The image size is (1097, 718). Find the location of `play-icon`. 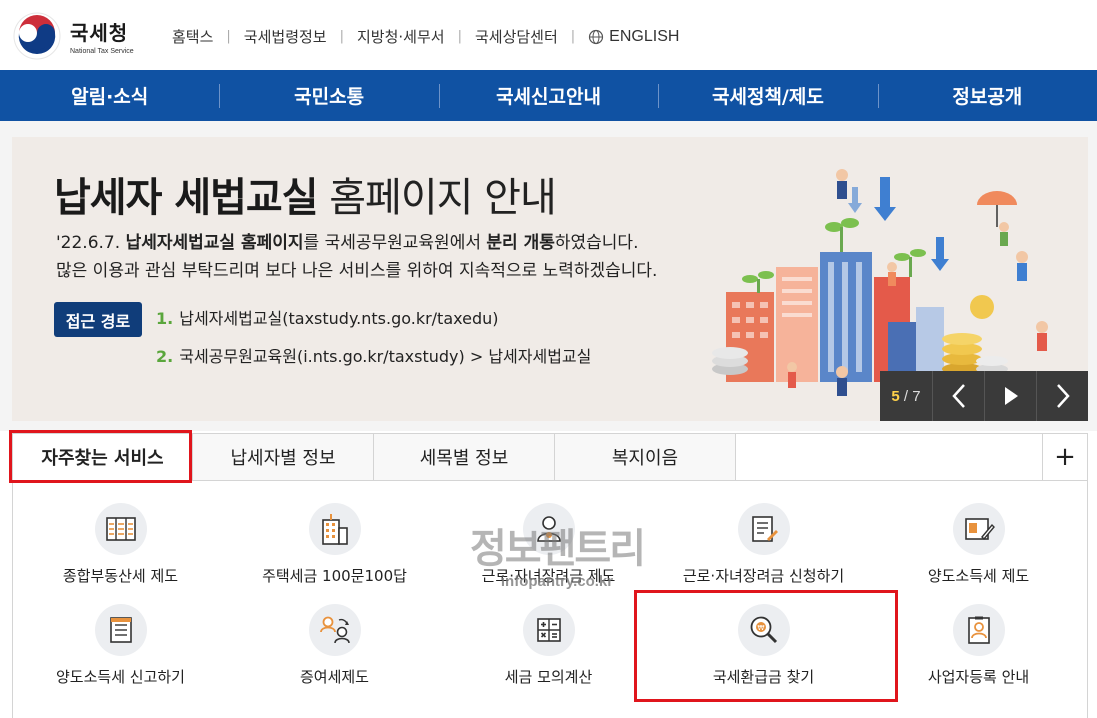

play-icon is located at coordinates (1011, 396).